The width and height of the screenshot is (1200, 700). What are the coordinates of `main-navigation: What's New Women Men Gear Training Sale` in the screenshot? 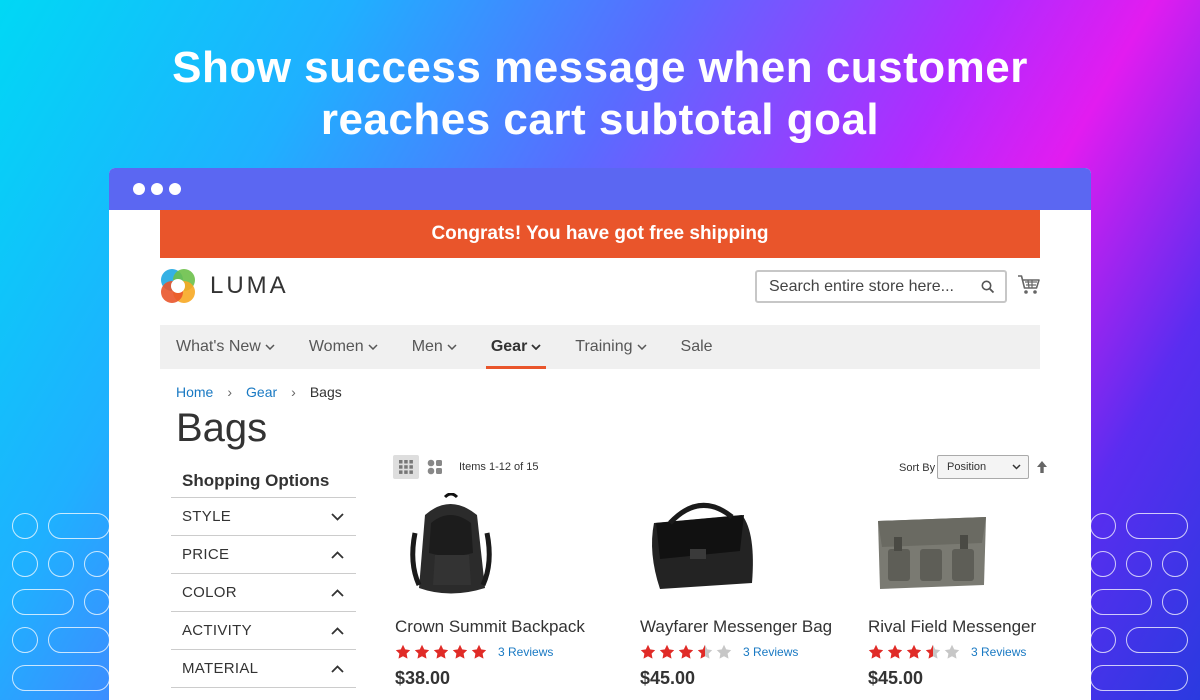 It's located at (600, 347).